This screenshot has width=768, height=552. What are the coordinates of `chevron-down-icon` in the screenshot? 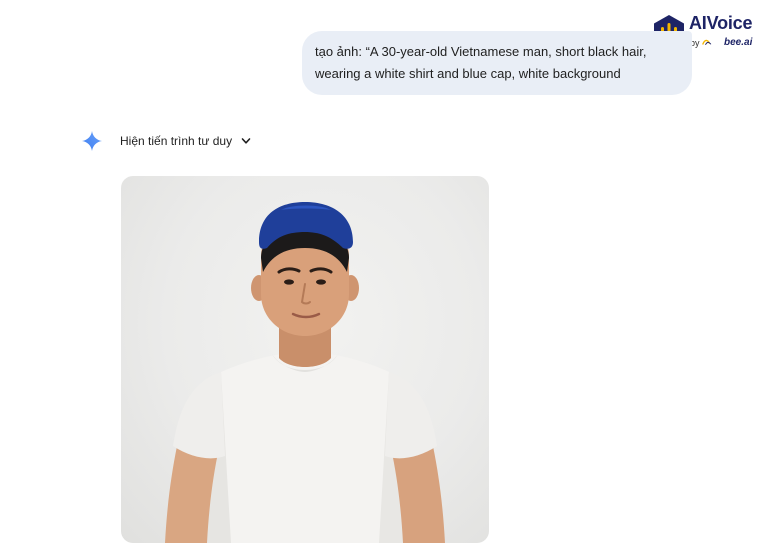 It's located at (246, 141).